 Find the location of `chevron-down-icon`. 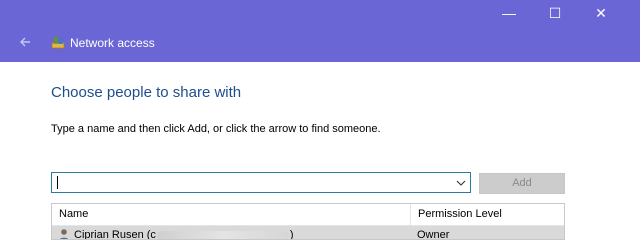

chevron-down-icon is located at coordinates (461, 182).